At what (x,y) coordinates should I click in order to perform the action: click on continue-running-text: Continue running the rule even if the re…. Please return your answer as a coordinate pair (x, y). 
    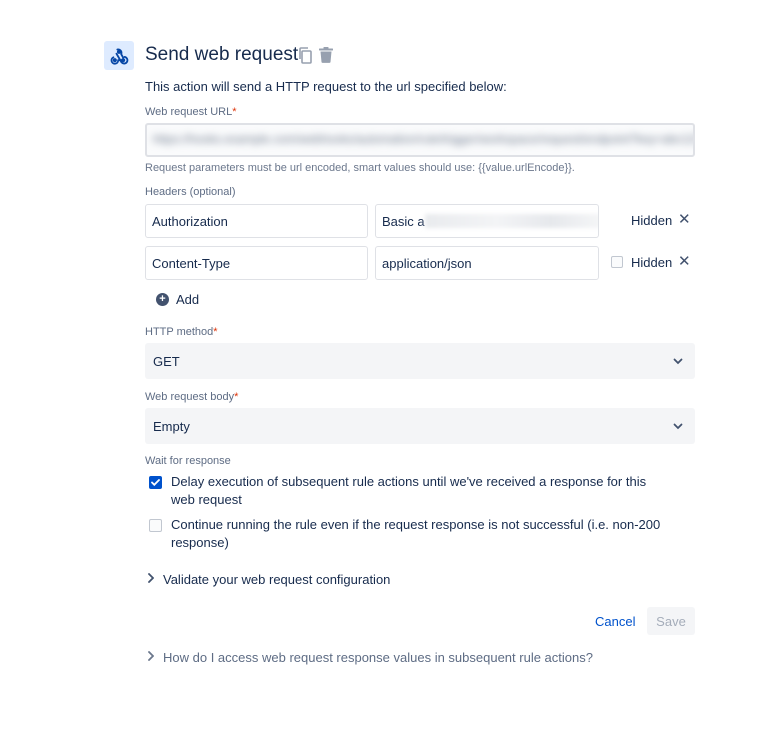
    Looking at the image, I should click on (416, 533).